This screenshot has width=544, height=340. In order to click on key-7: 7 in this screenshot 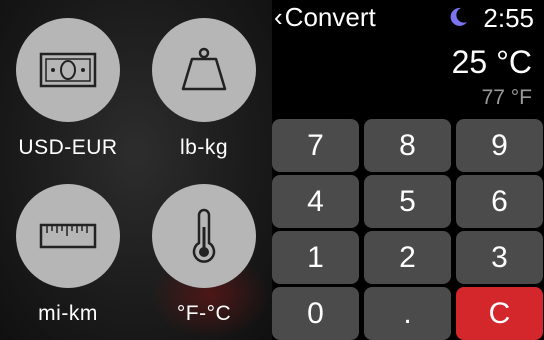, I will do `click(315, 145)`.